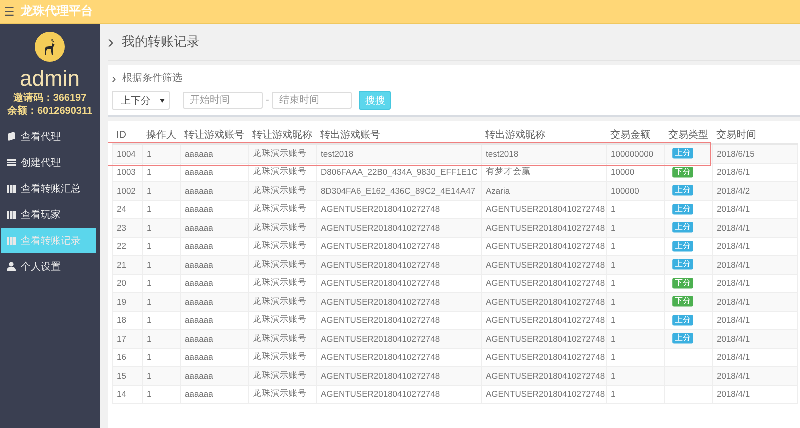  I want to click on column-header: 交易金额, so click(635, 135).